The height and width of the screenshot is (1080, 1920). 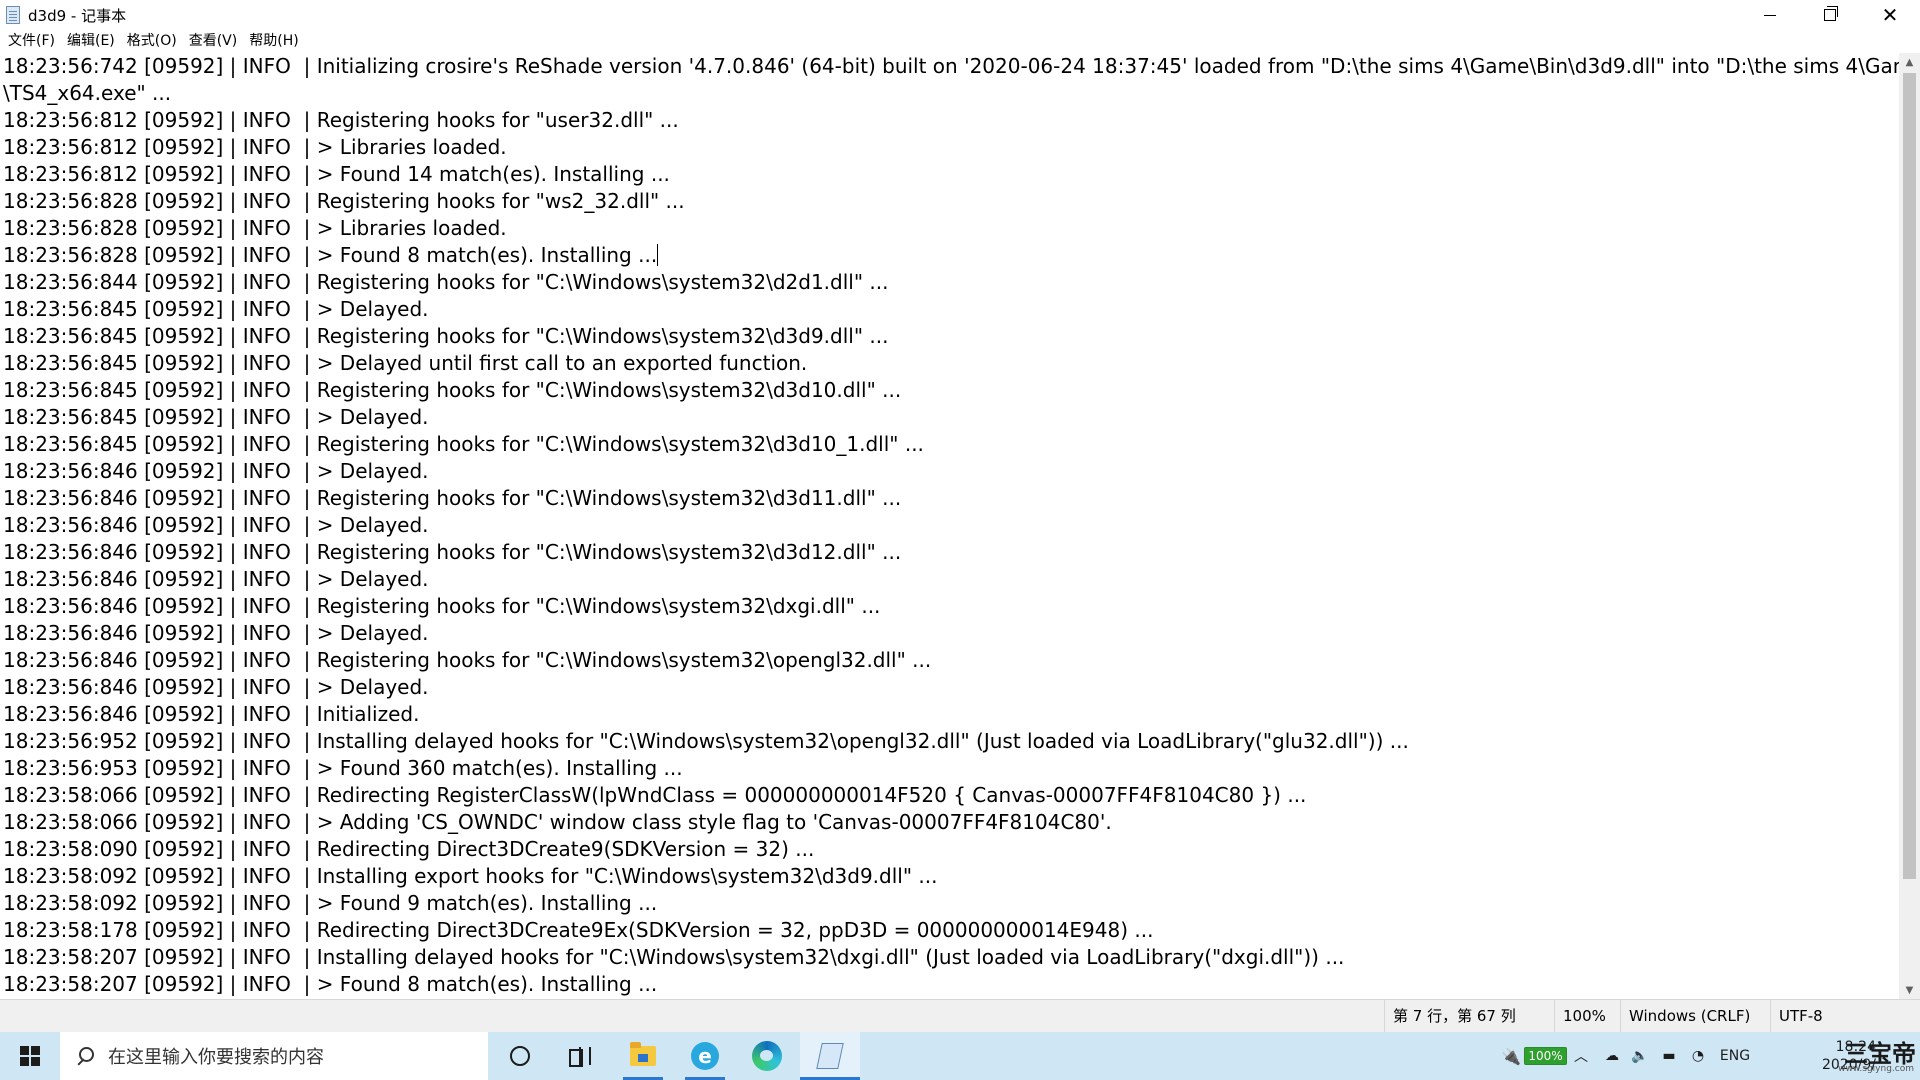 What do you see at coordinates (1735, 1056) in the screenshot?
I see `input-language: ENG` at bounding box center [1735, 1056].